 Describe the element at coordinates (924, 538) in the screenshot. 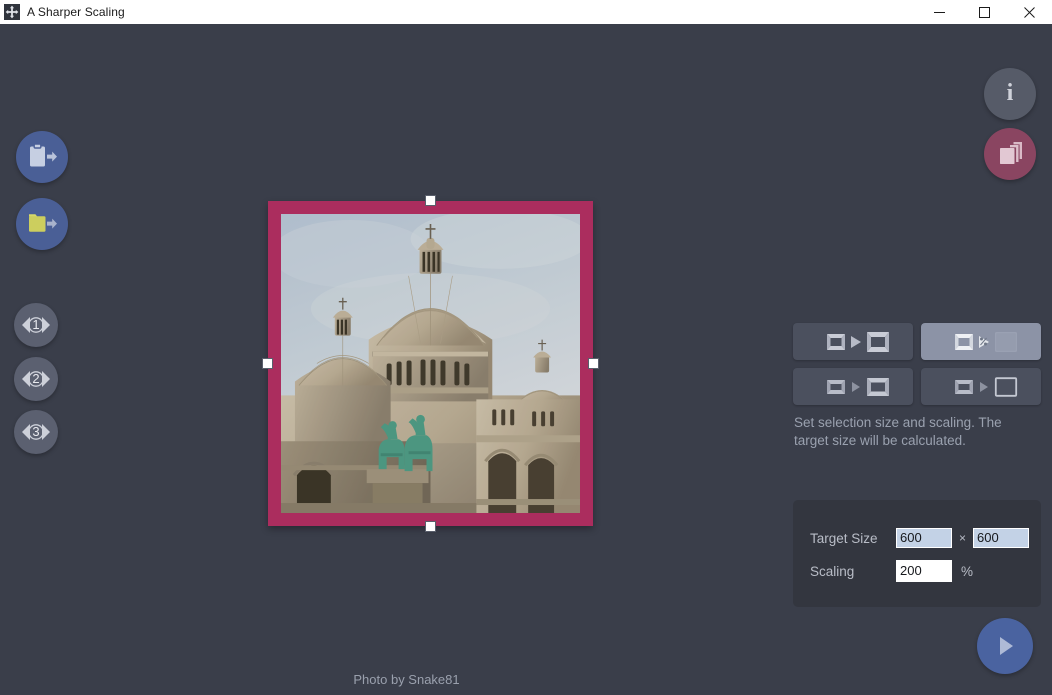

I see `target-width-input` at that location.